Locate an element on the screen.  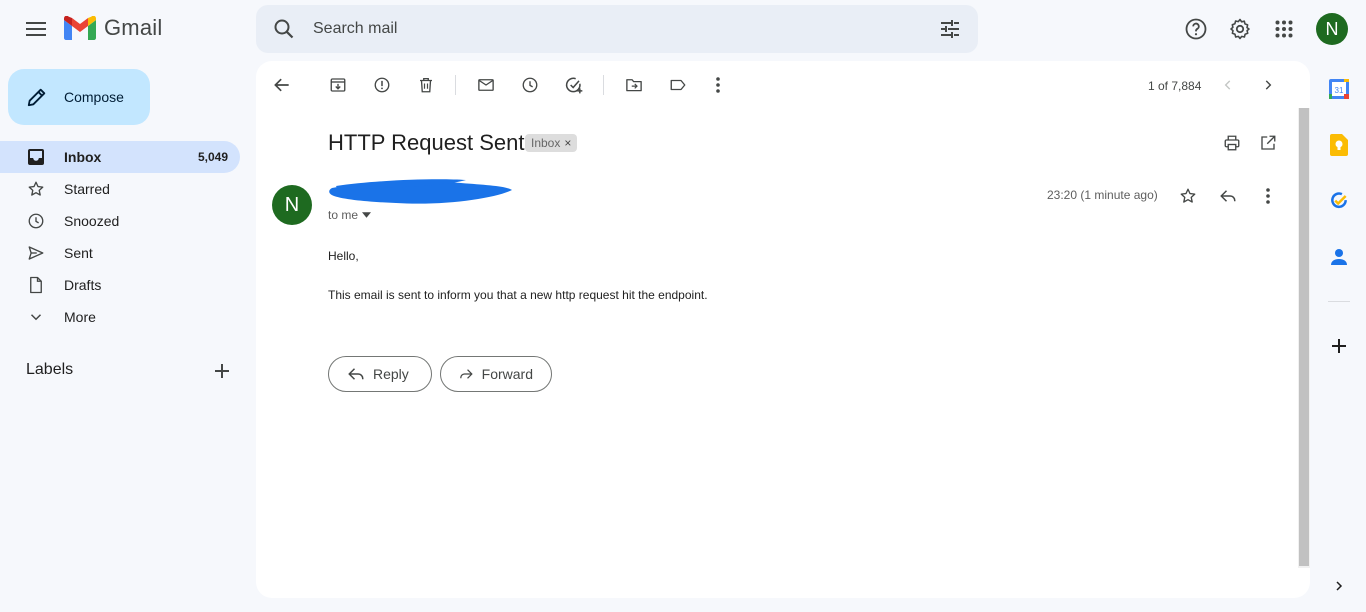
delete-button is located at coordinates (426, 85).